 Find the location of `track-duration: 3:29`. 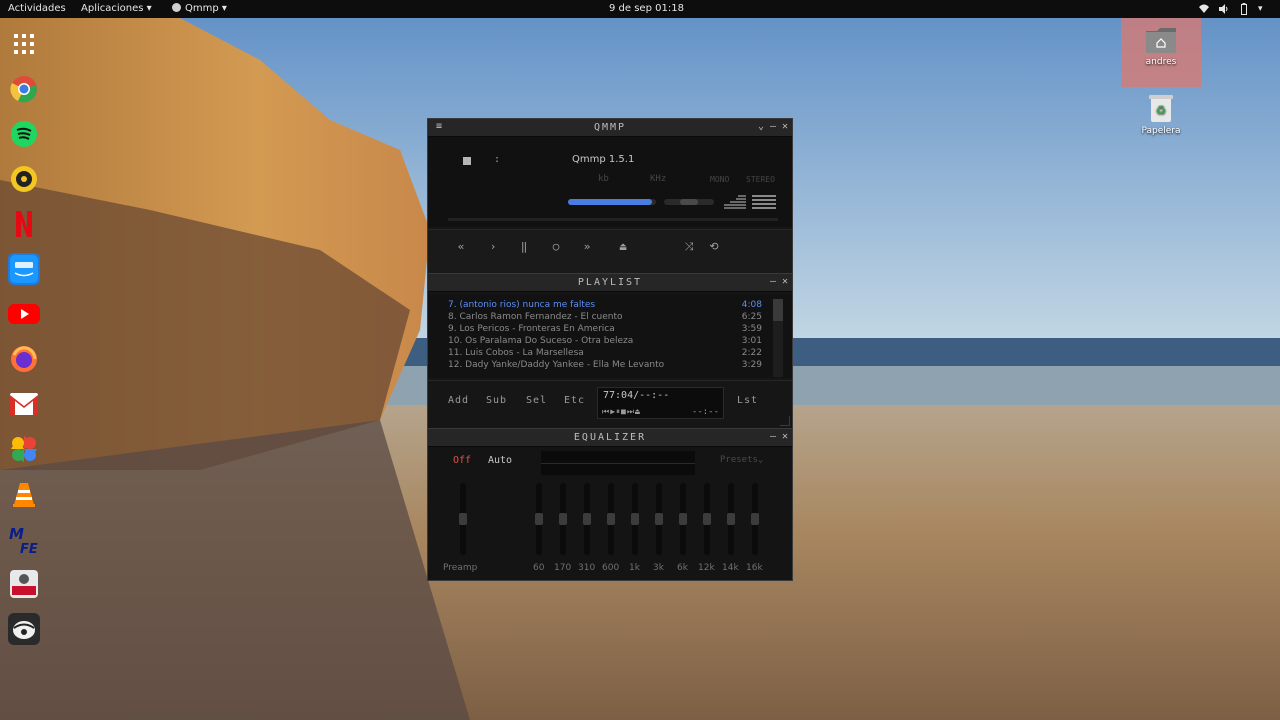

track-duration: 3:29 is located at coordinates (751, 365).